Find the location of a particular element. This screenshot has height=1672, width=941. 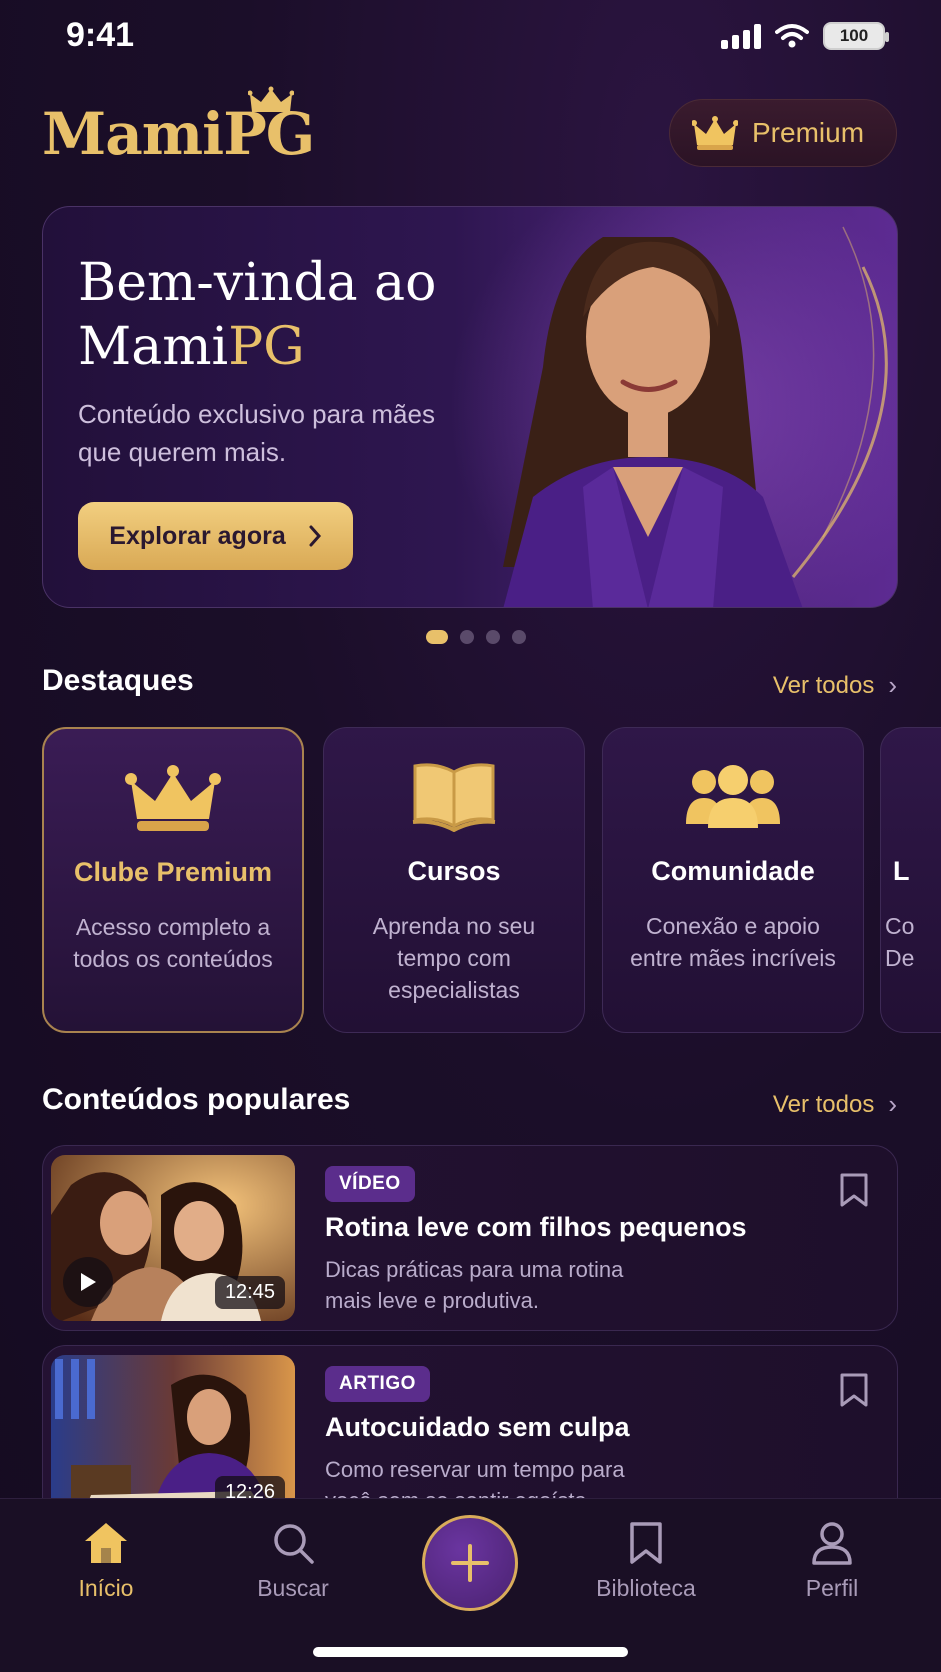

nav-item-buscar: Buscar is located at coordinates (293, 1561).